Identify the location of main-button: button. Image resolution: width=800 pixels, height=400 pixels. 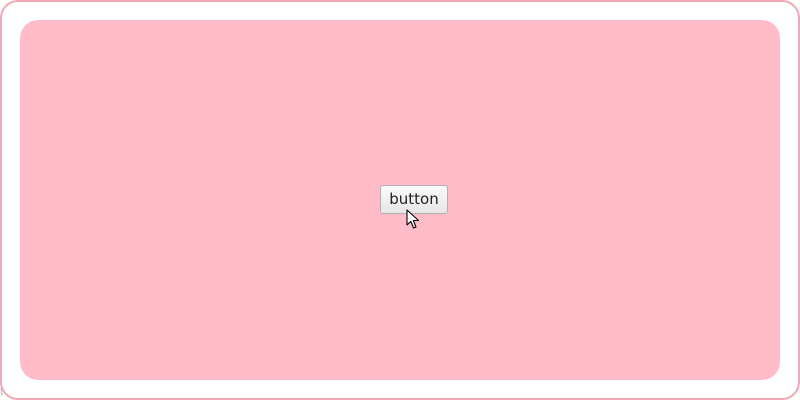
(414, 199).